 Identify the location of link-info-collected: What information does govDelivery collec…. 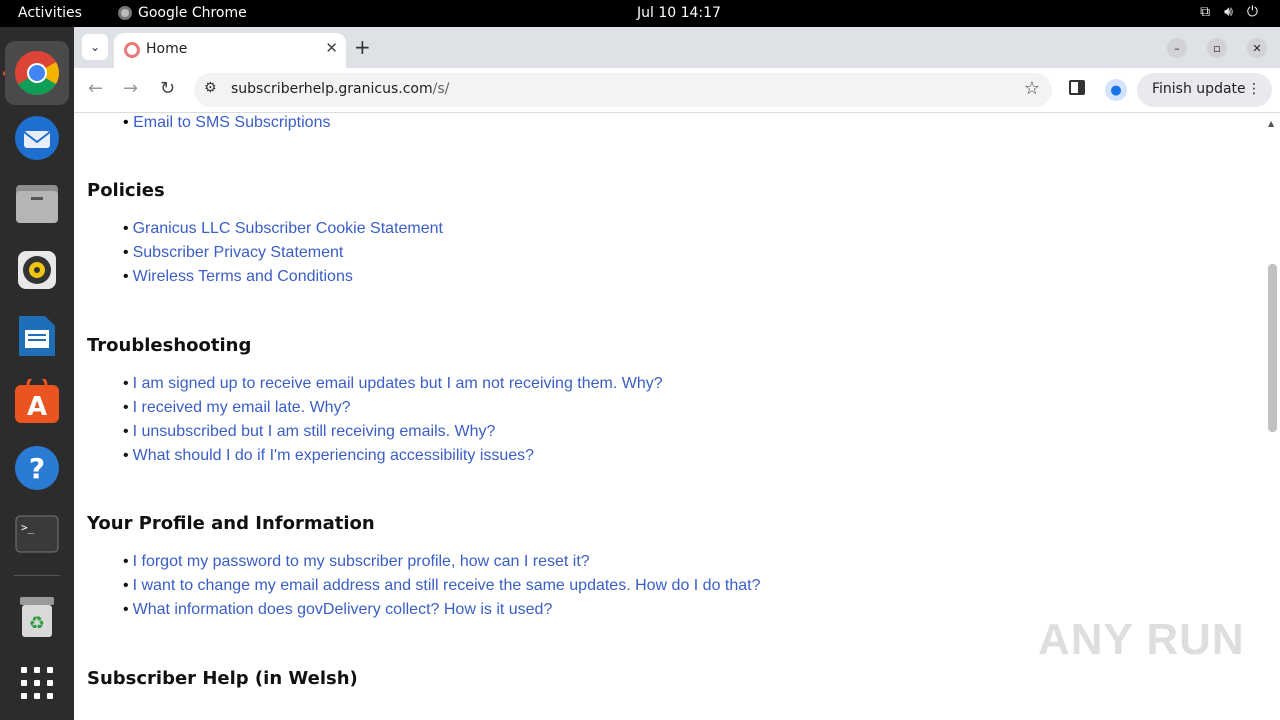
(343, 609).